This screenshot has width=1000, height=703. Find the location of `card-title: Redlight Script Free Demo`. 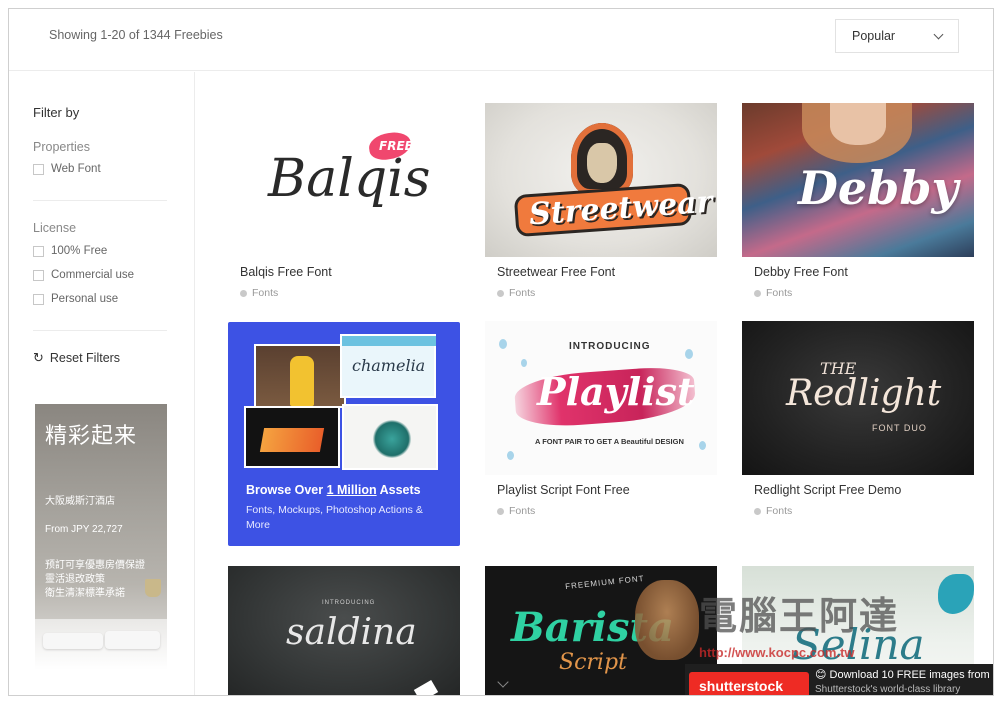

card-title: Redlight Script Free Demo is located at coordinates (827, 490).